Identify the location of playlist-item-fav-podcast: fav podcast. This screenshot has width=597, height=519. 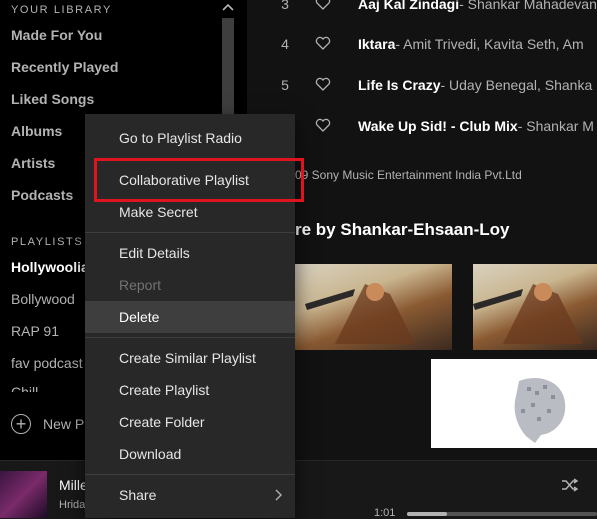
(47, 363).